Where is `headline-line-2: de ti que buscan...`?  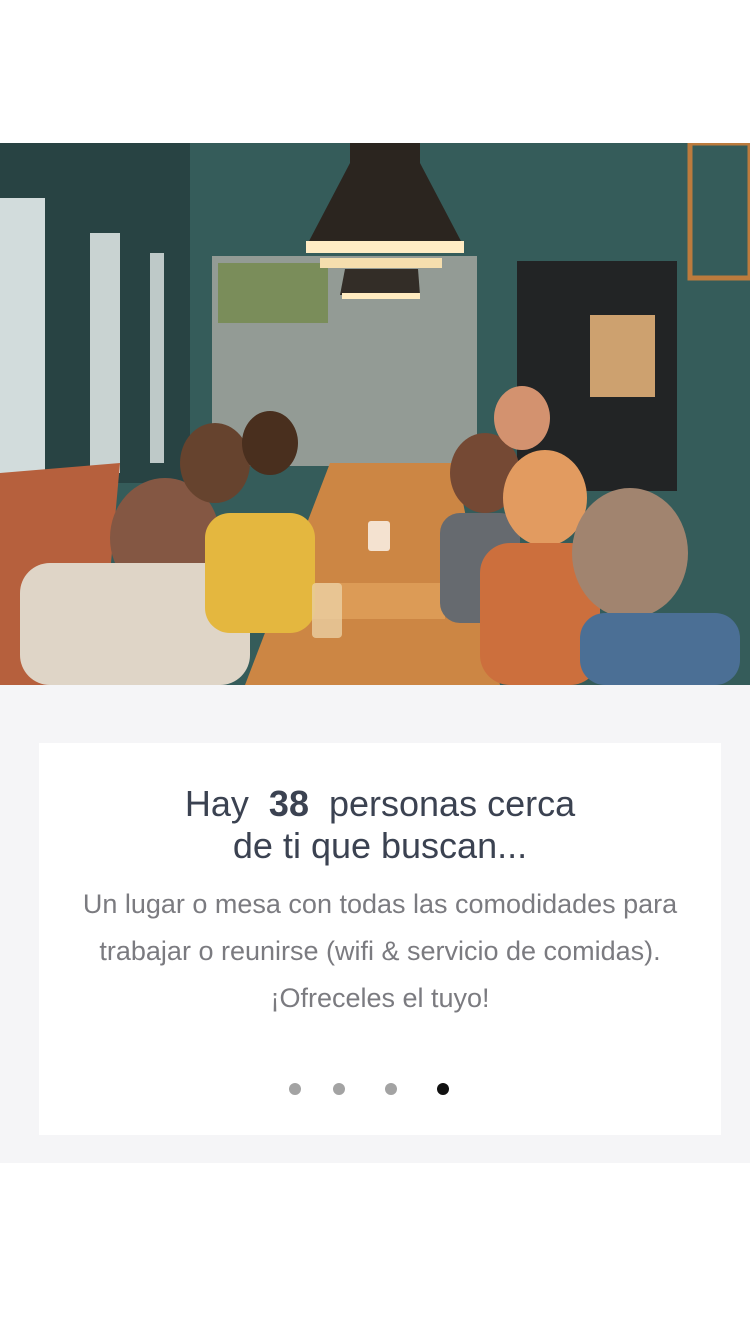 headline-line-2: de ti que buscan... is located at coordinates (380, 845).